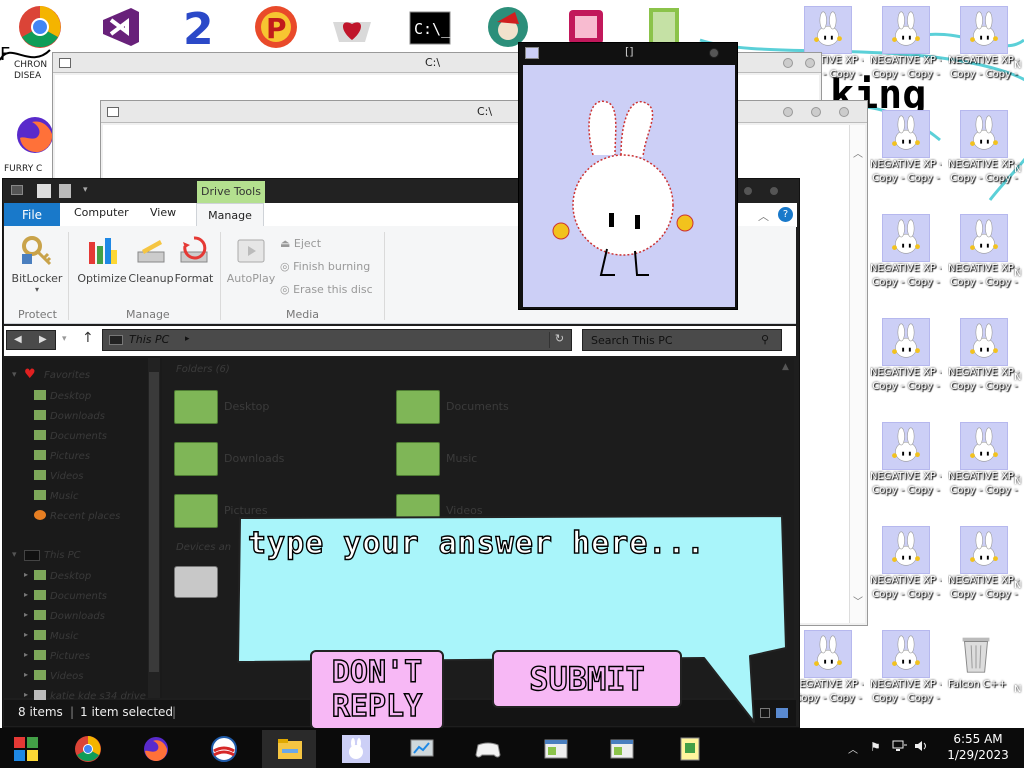  I want to click on show-hidden-icons-icon: ︿, so click(853, 748).